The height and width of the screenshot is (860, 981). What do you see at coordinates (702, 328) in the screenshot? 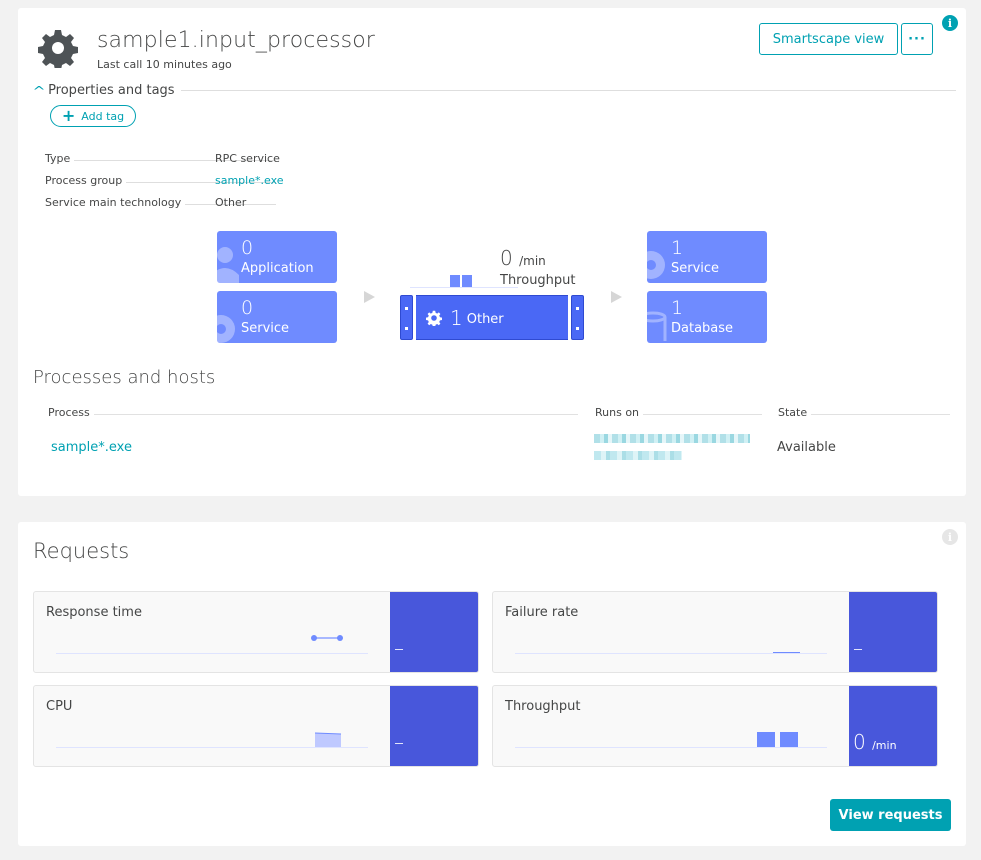
I see `tile-label: Database` at bounding box center [702, 328].